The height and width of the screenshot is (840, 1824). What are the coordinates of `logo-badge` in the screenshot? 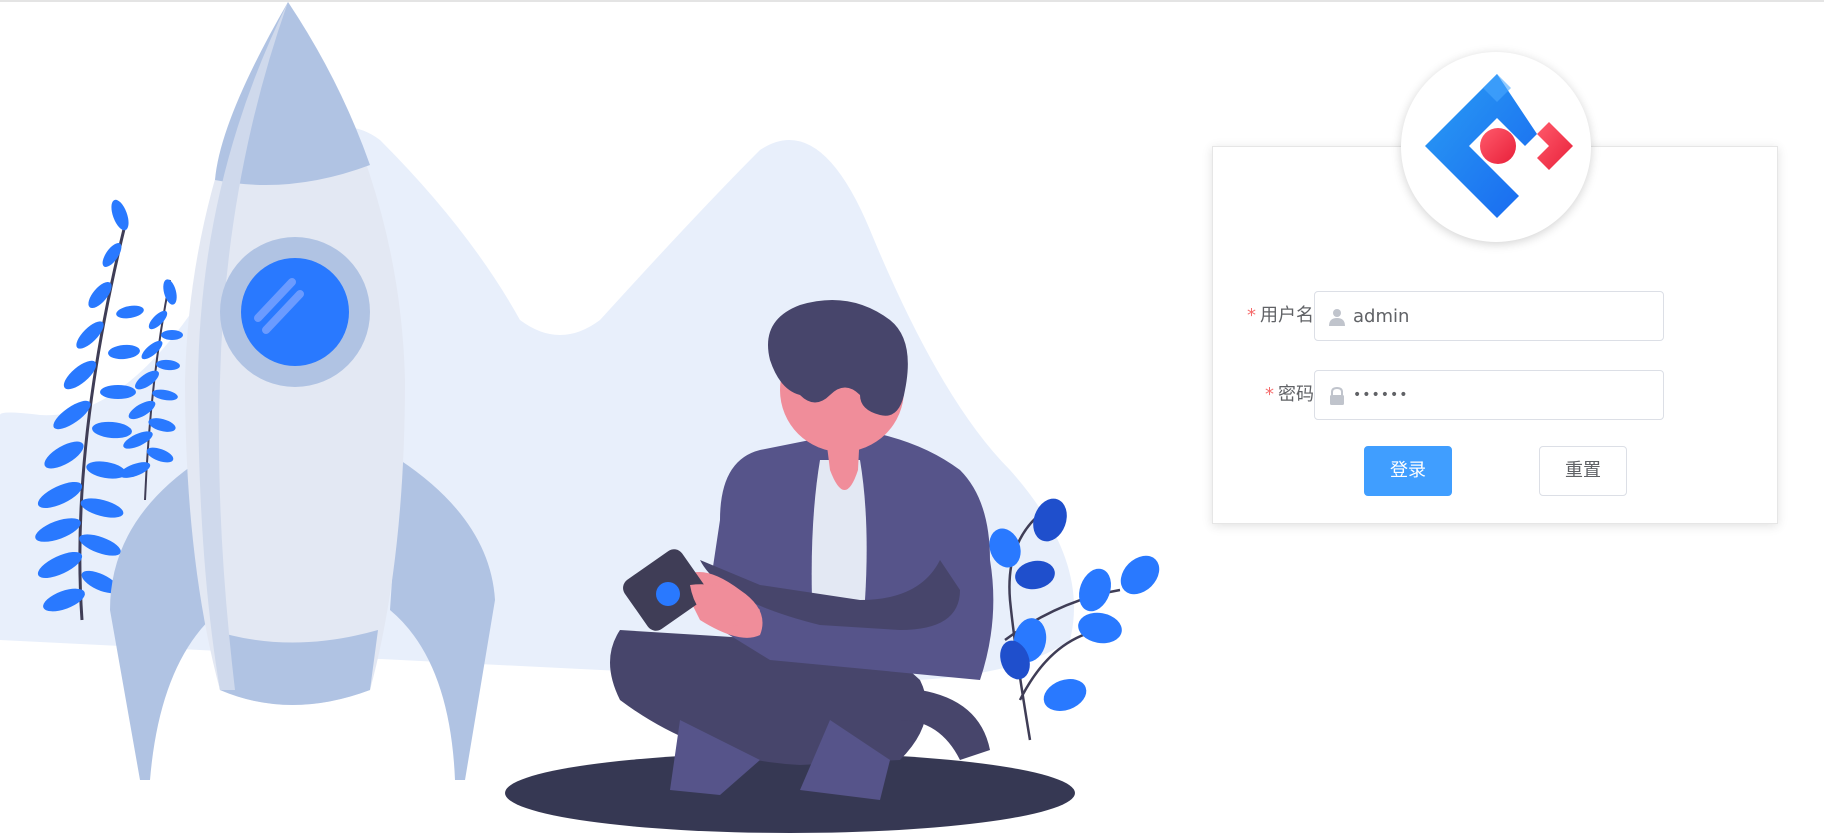 It's located at (1496, 147).